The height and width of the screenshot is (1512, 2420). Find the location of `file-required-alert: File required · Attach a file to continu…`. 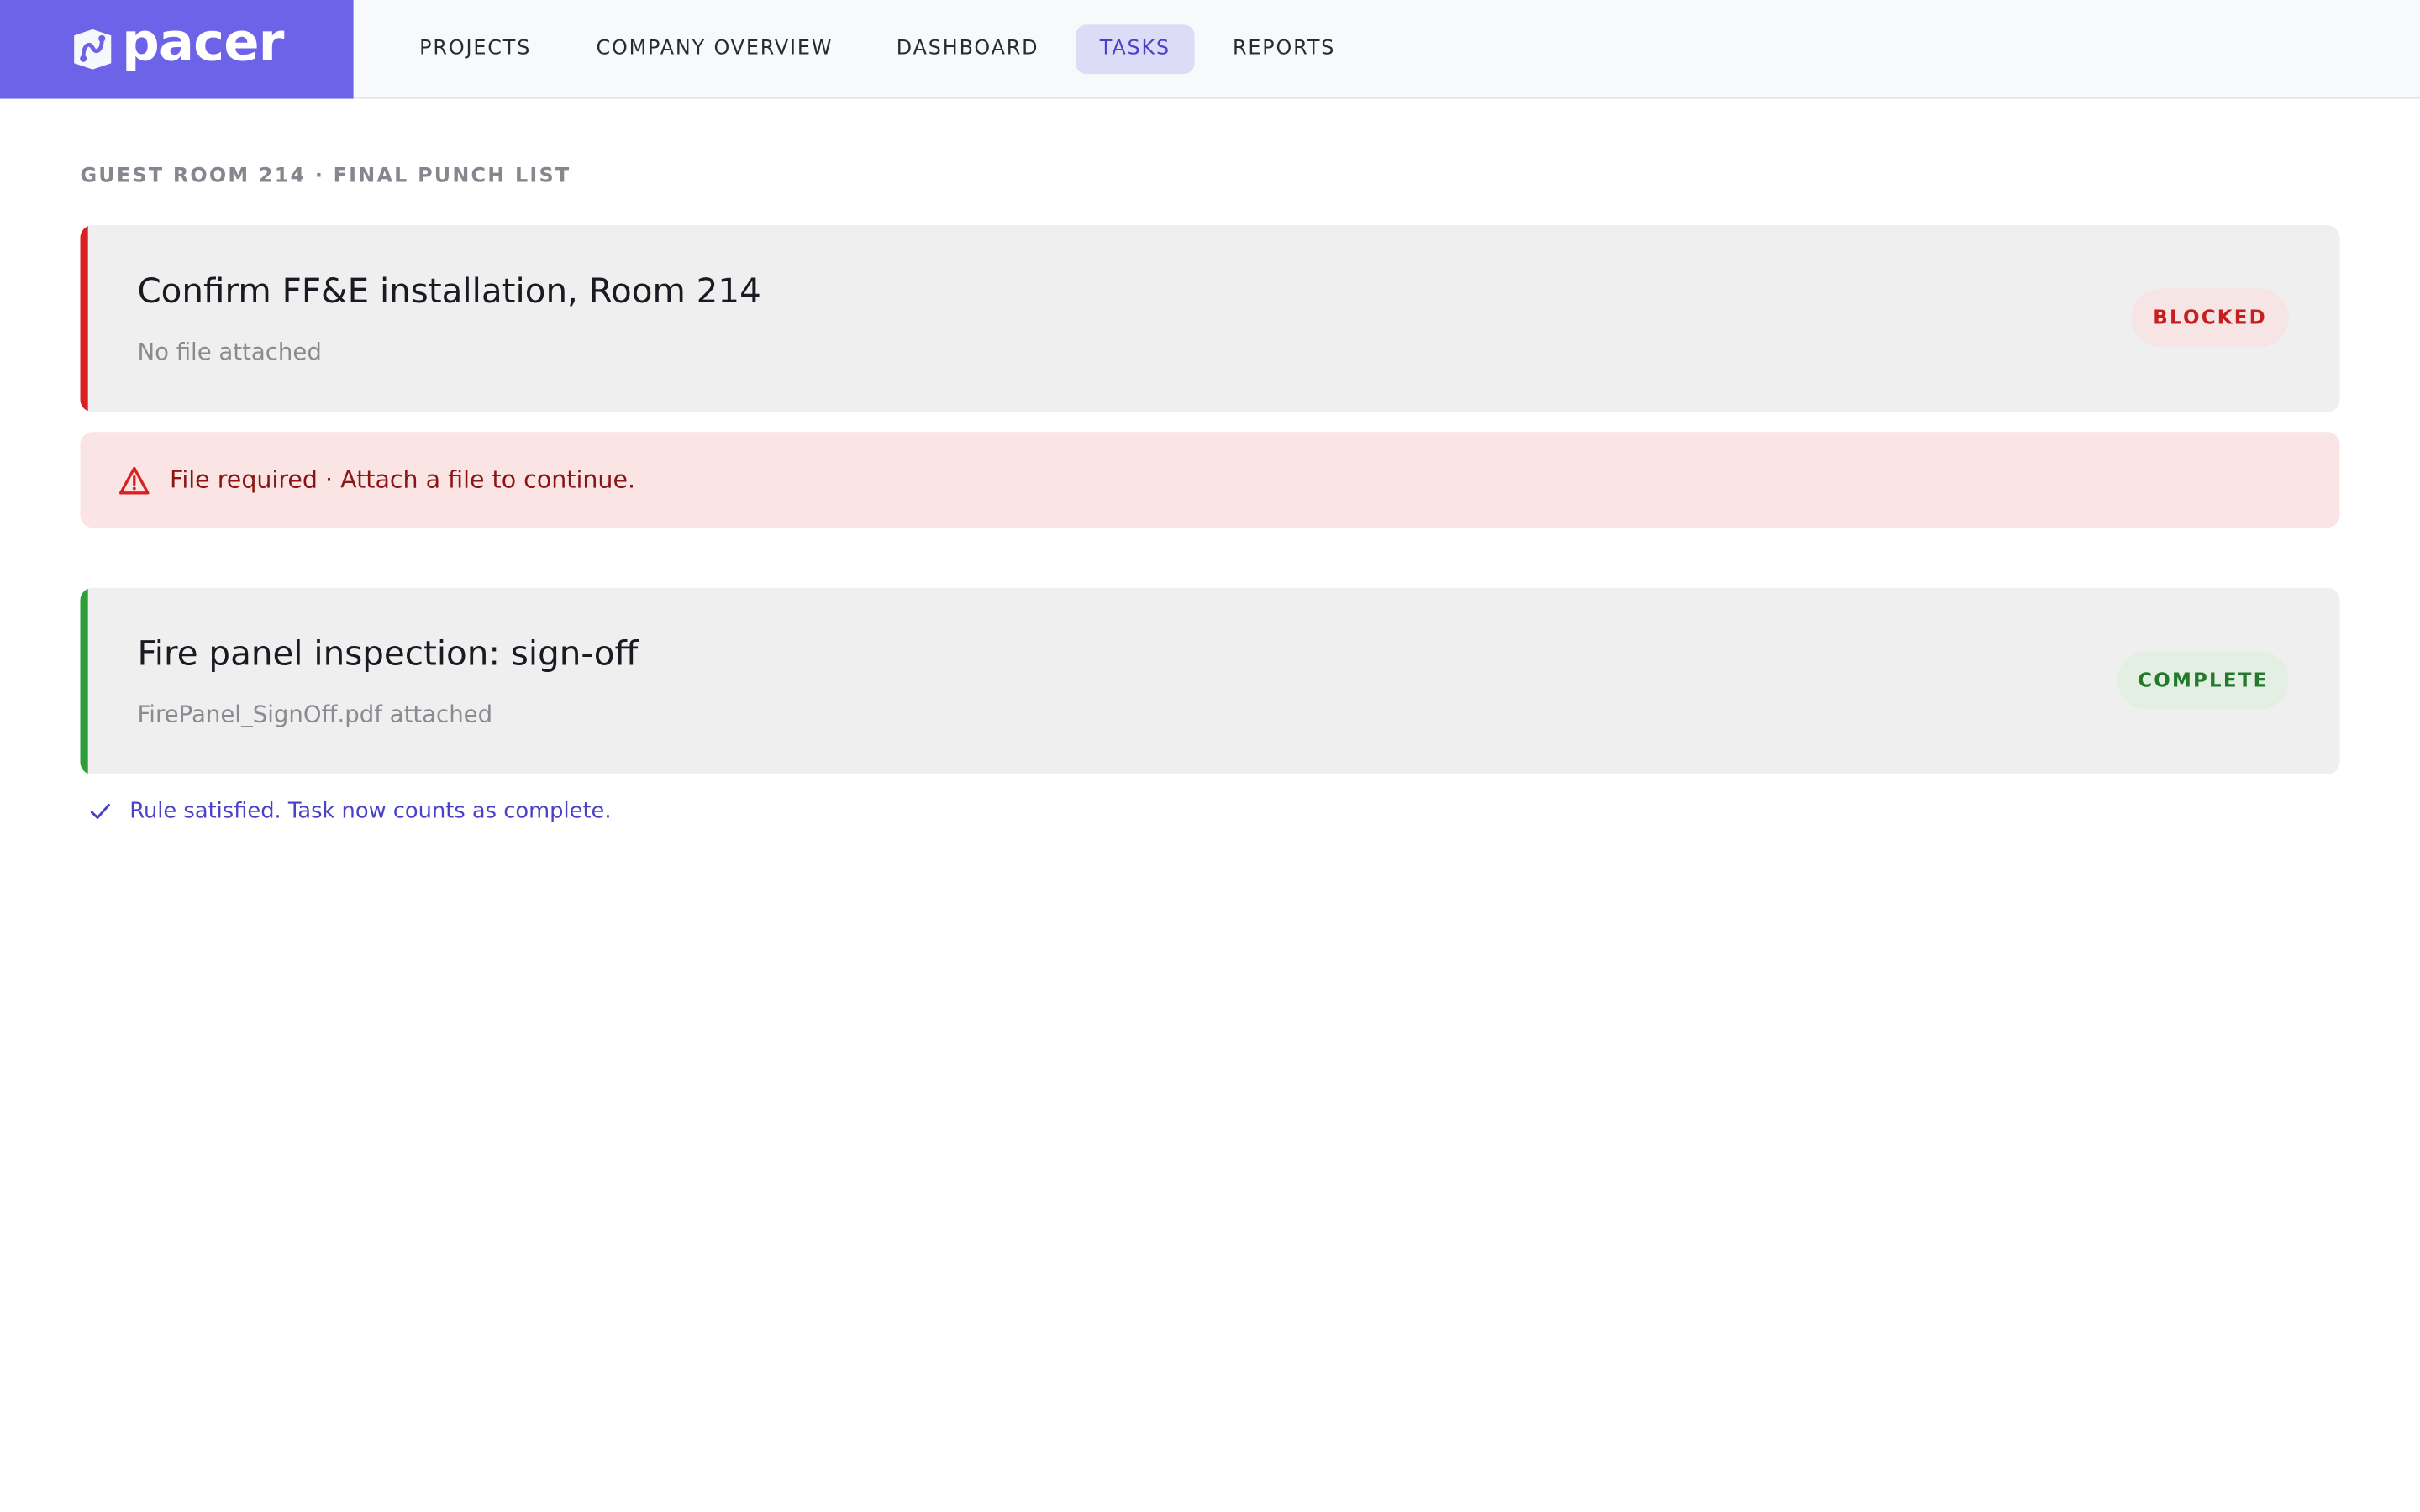

file-required-alert: File required · Attach a file to continu… is located at coordinates (1210, 480).